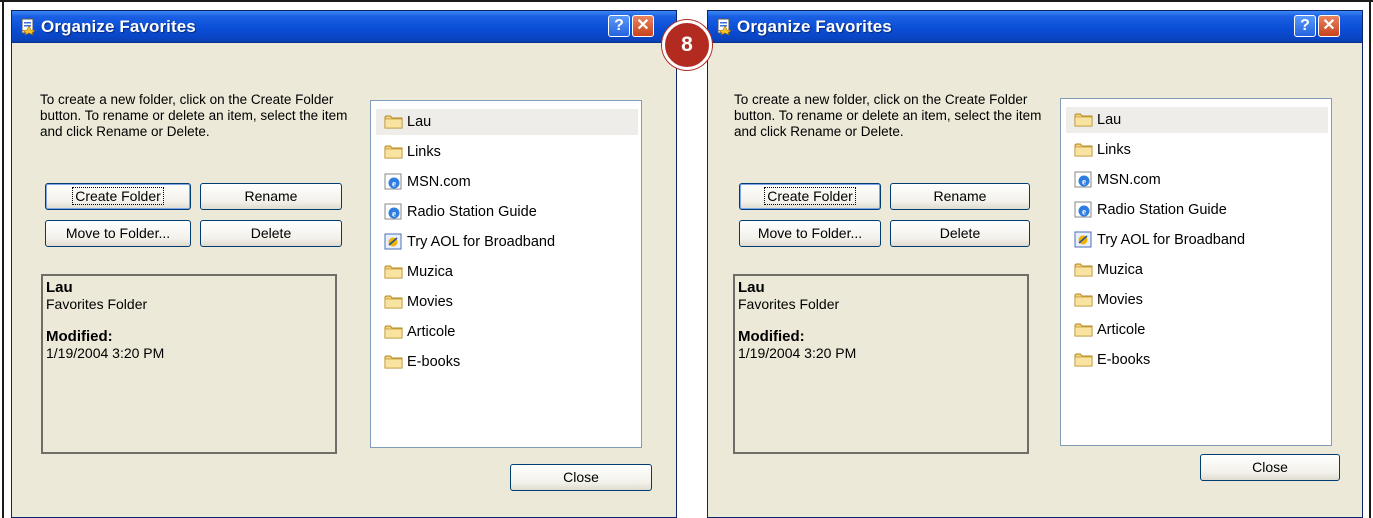  Describe the element at coordinates (3, 259) in the screenshot. I see `frame-left-line` at that location.